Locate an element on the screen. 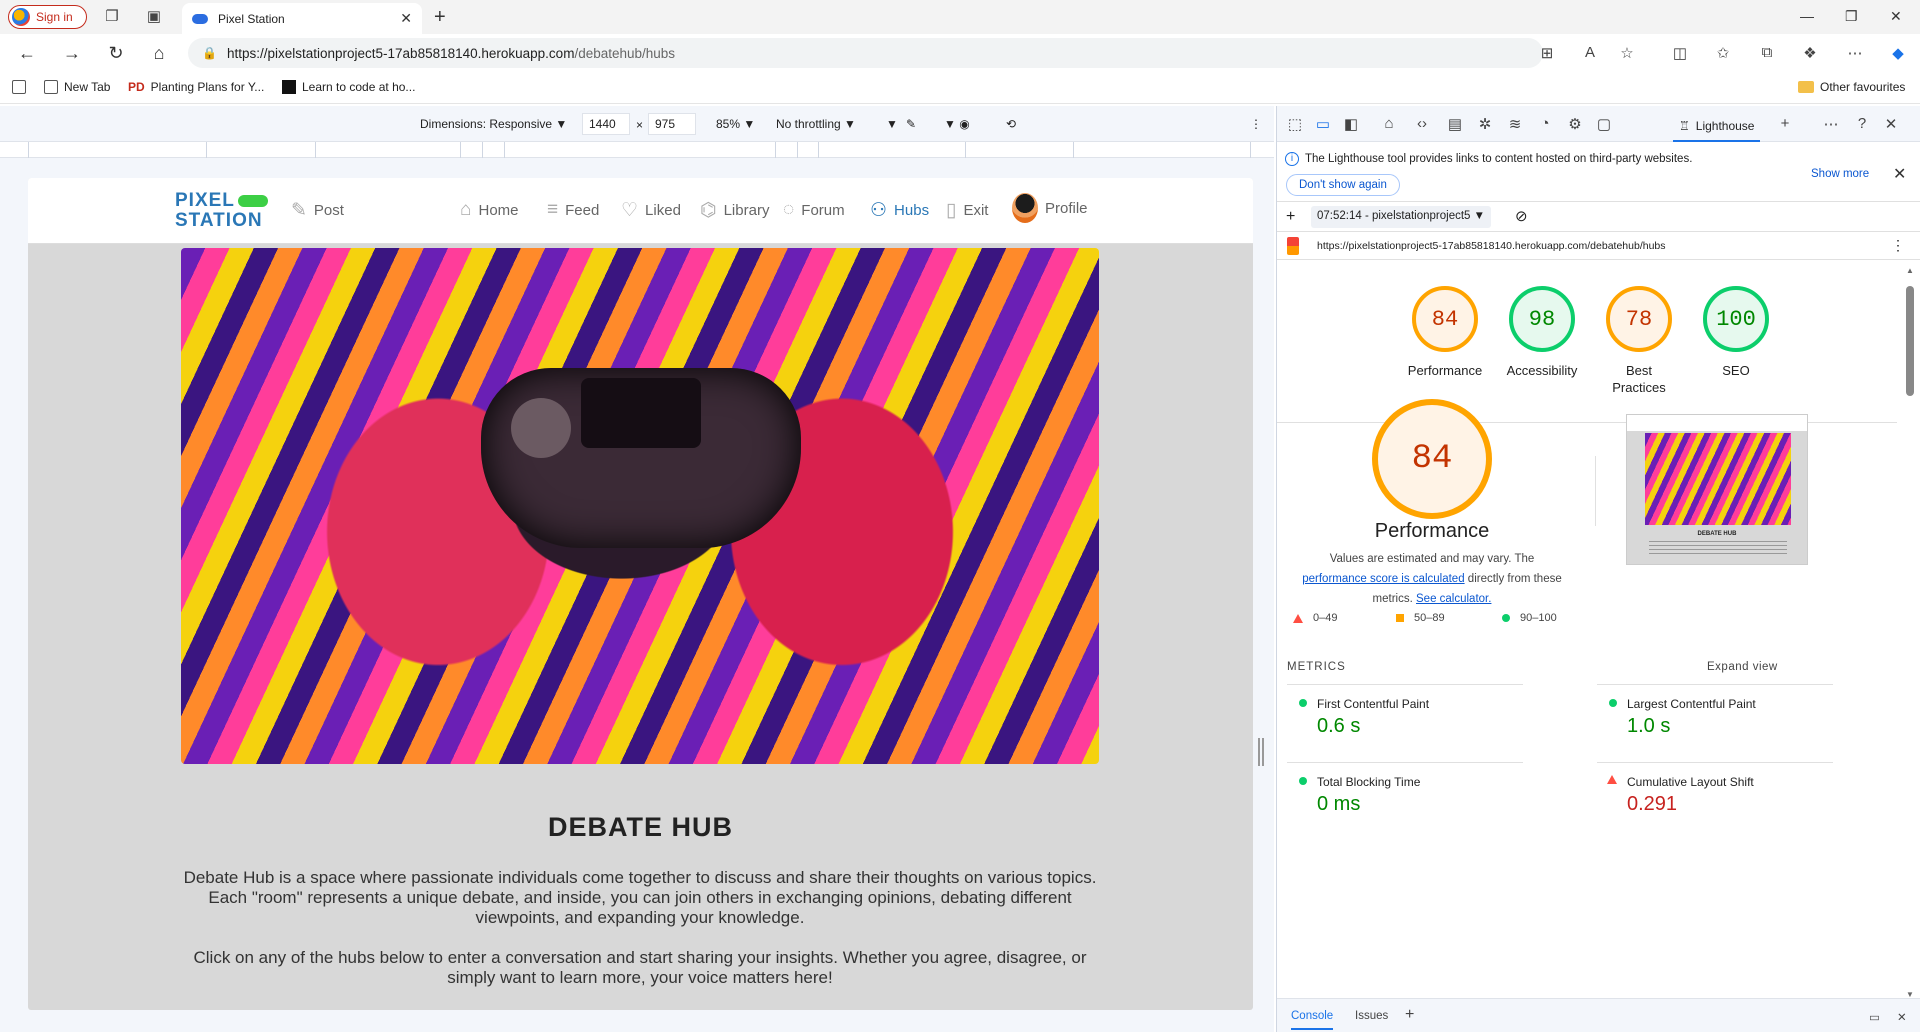 The width and height of the screenshot is (1920, 1032). report-select: 07:52:14 - pixelstationproject5 ▼ is located at coordinates (1401, 217).